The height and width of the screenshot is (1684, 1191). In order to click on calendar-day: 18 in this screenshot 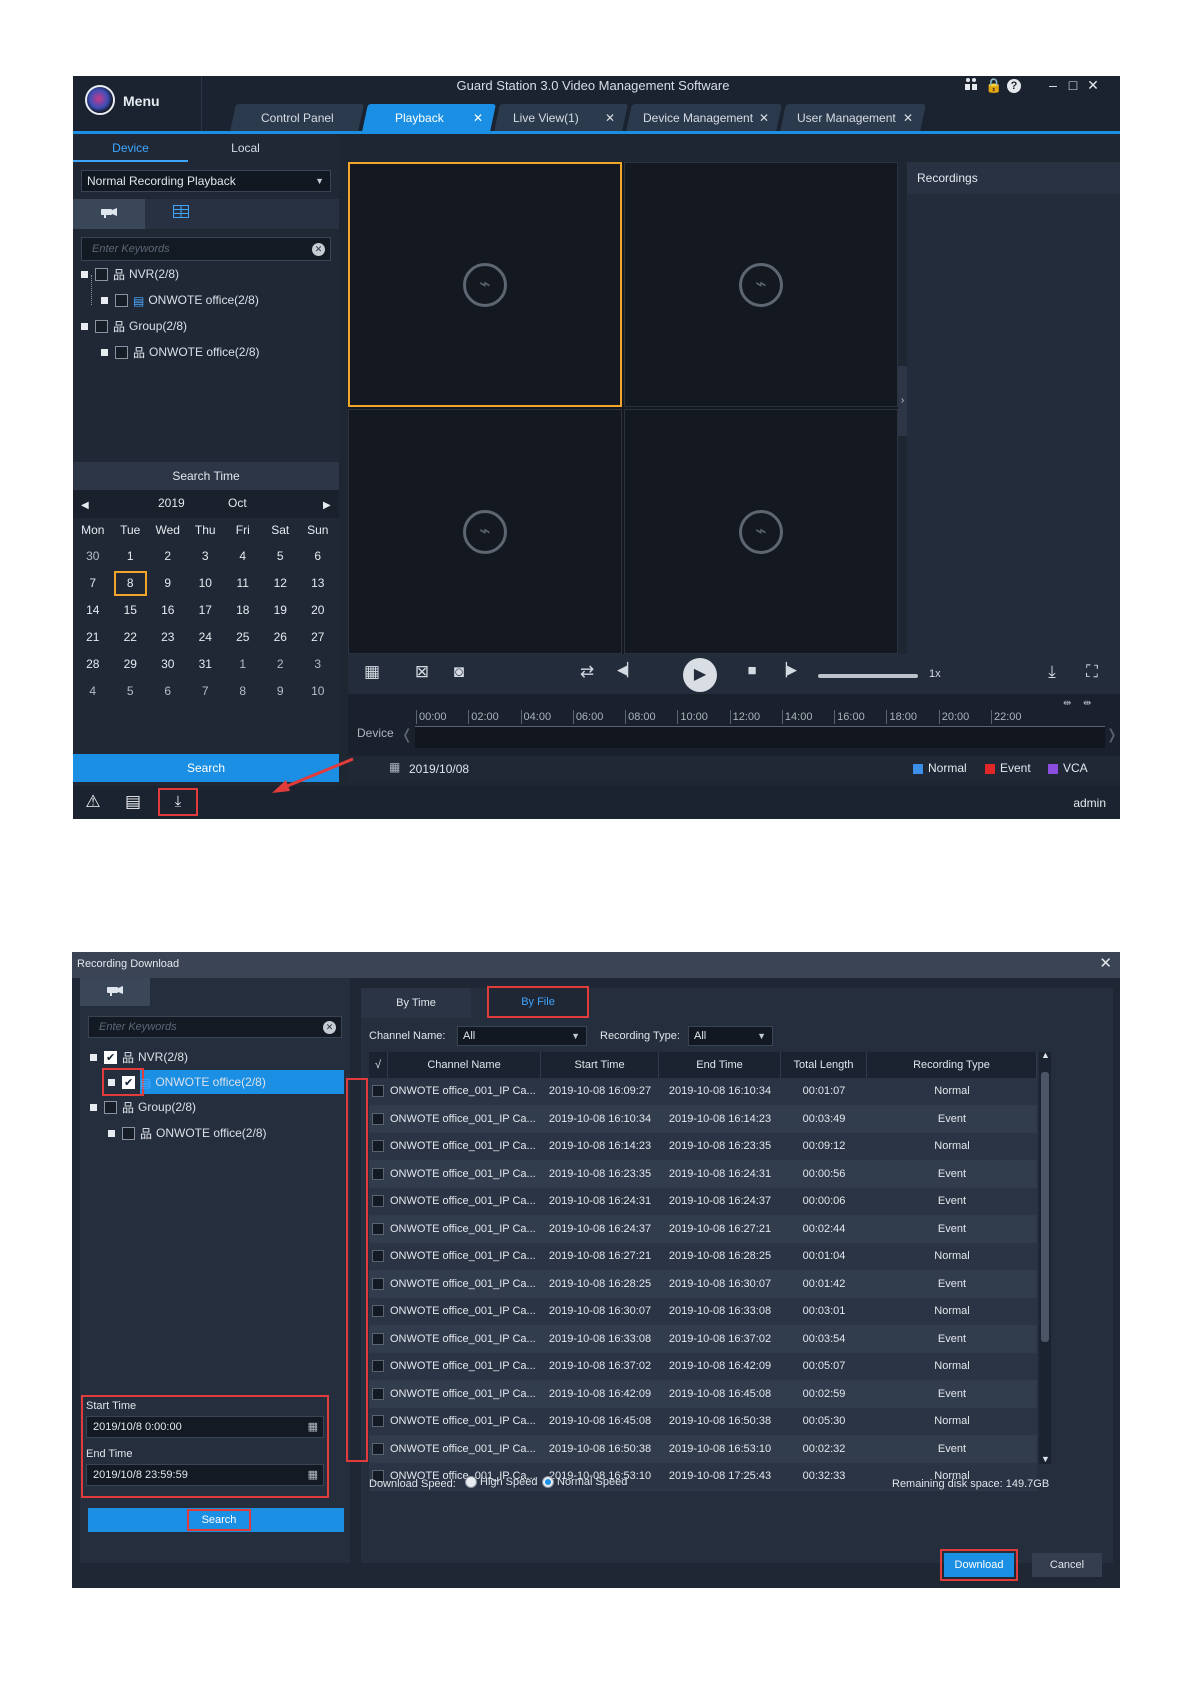, I will do `click(243, 610)`.